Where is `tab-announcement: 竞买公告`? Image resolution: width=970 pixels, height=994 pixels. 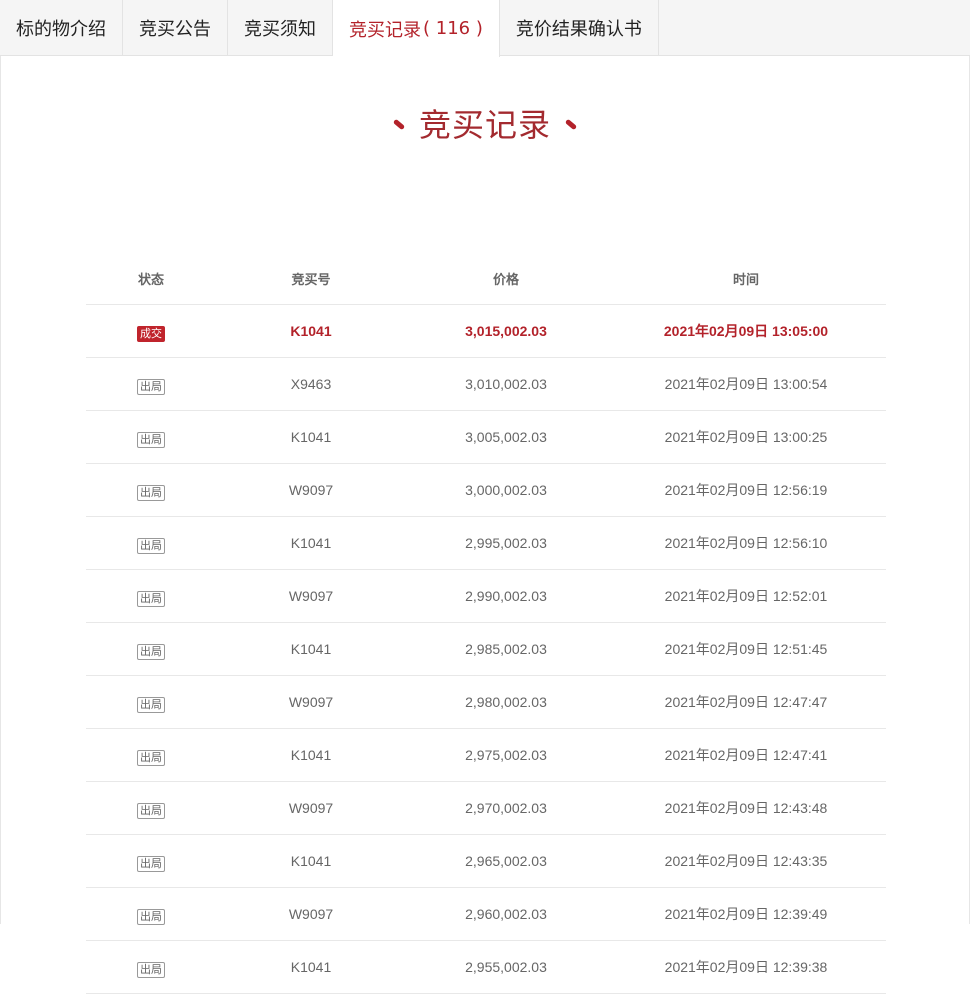
tab-announcement: 竞买公告 is located at coordinates (175, 28).